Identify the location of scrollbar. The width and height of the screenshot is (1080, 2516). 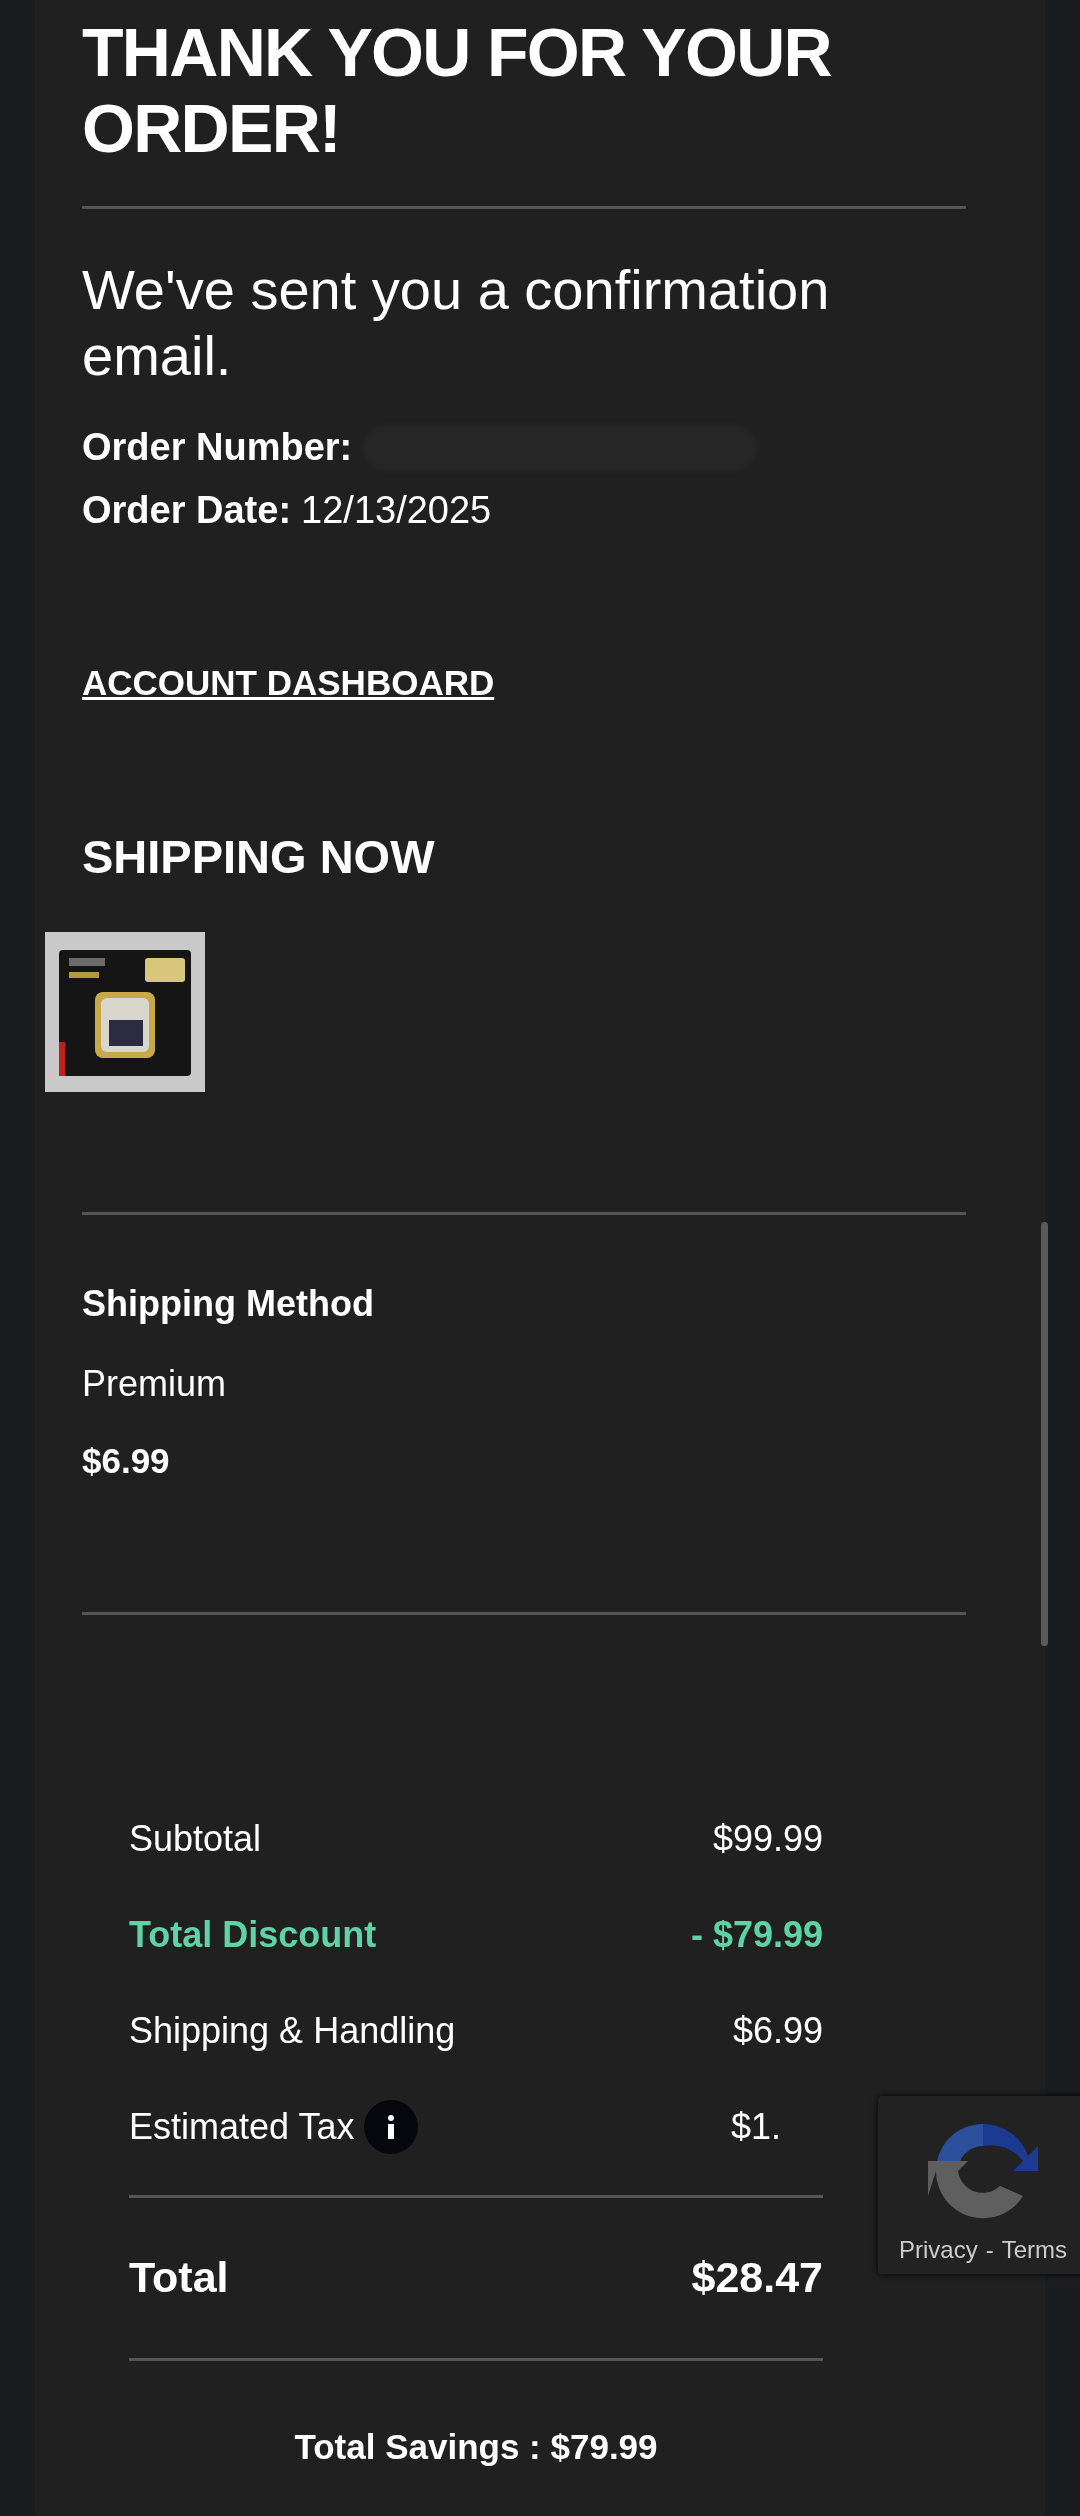
(1044, 1434).